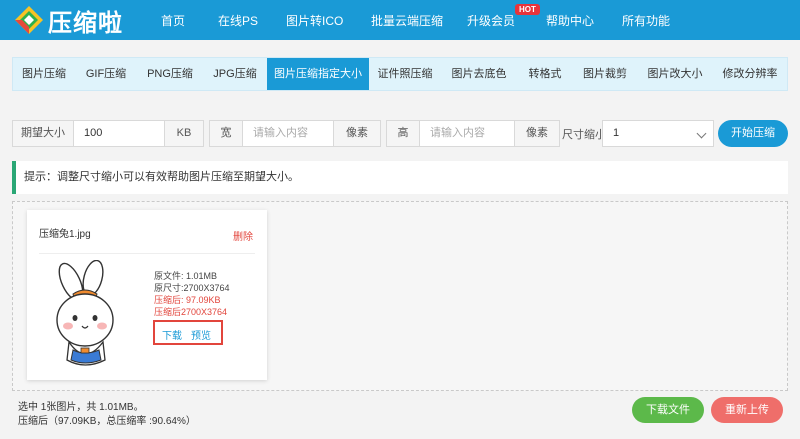  I want to click on logo-text: 压缩啦, so click(85, 23).